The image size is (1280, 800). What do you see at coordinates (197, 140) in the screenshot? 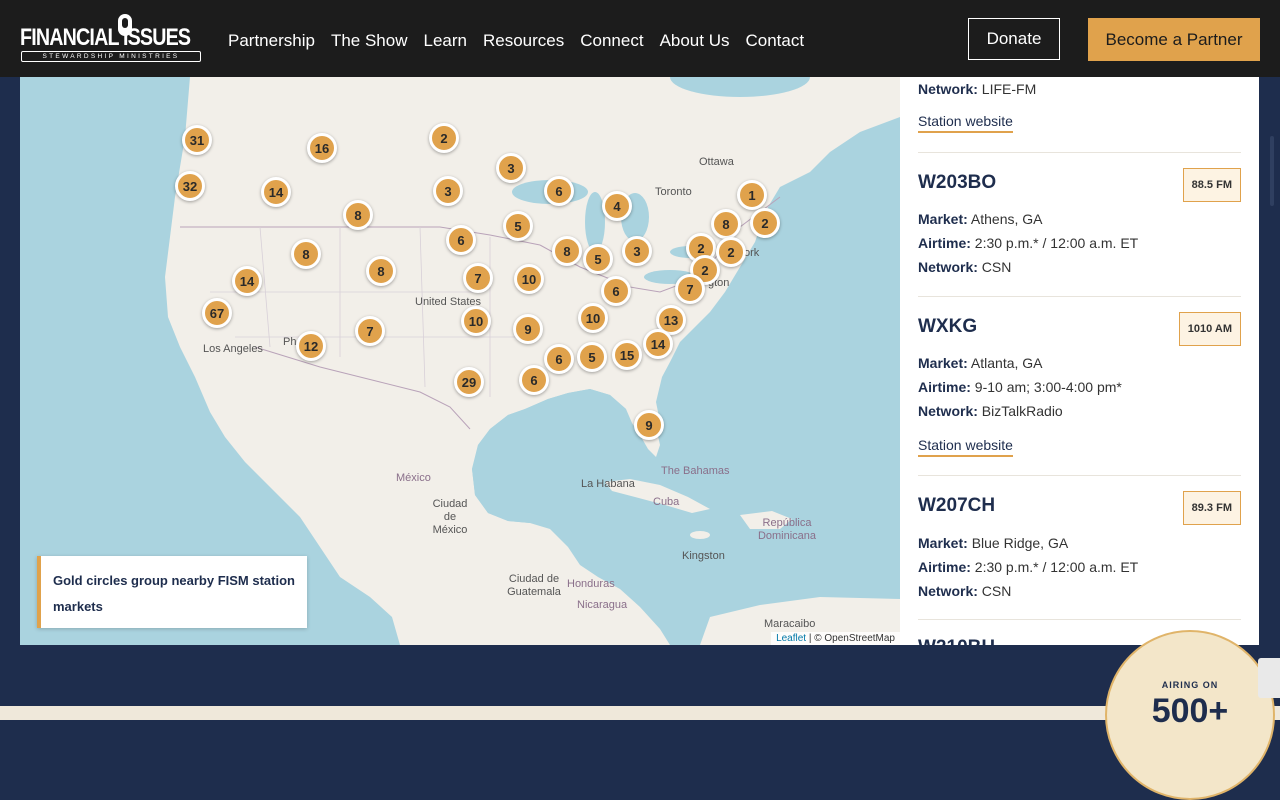
I see `map-cluster-marker: 31` at bounding box center [197, 140].